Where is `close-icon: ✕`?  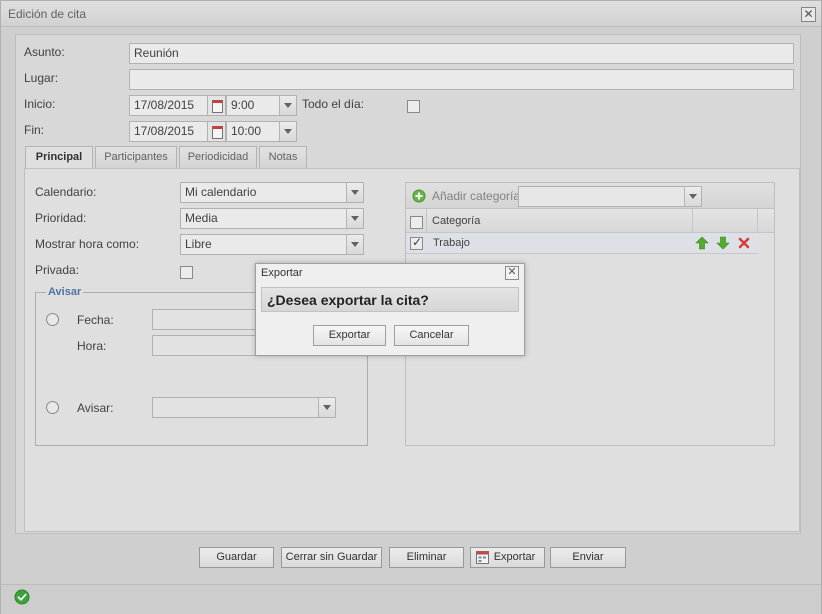 close-icon: ✕ is located at coordinates (512, 272).